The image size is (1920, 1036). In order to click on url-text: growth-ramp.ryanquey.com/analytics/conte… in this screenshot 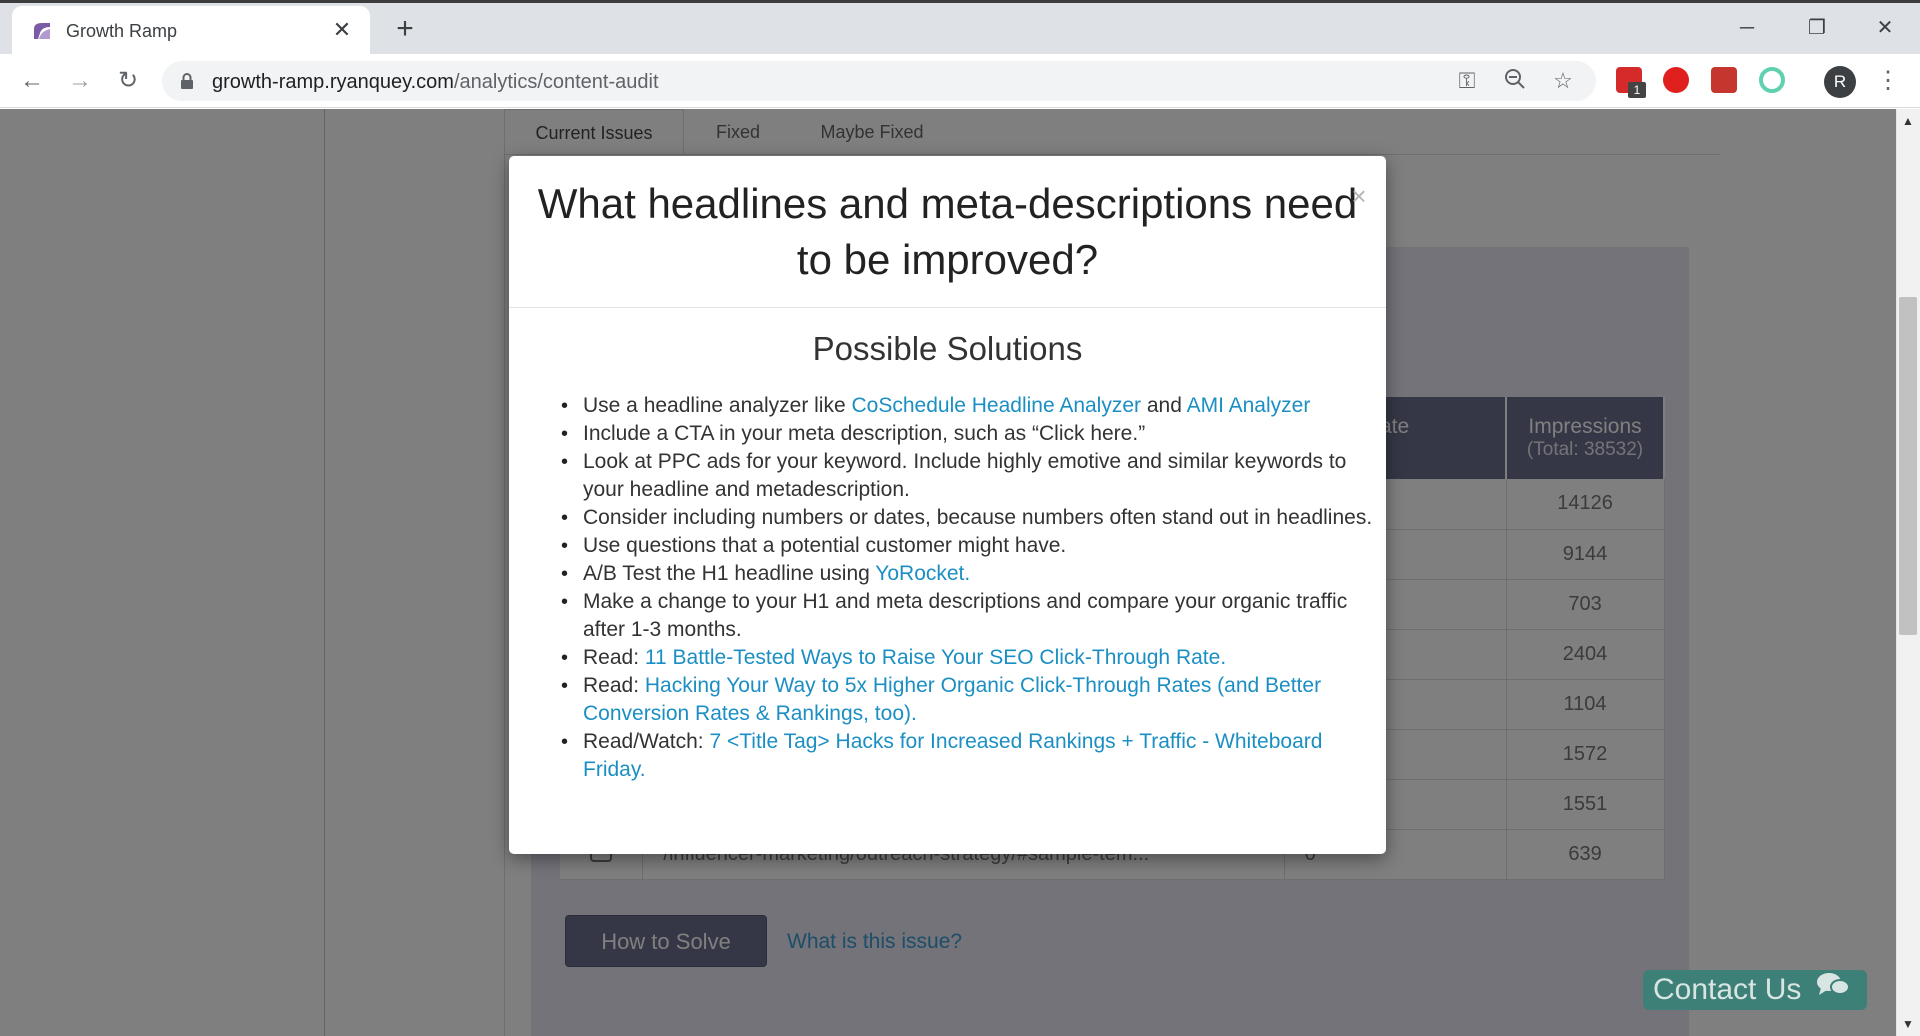, I will do `click(435, 82)`.